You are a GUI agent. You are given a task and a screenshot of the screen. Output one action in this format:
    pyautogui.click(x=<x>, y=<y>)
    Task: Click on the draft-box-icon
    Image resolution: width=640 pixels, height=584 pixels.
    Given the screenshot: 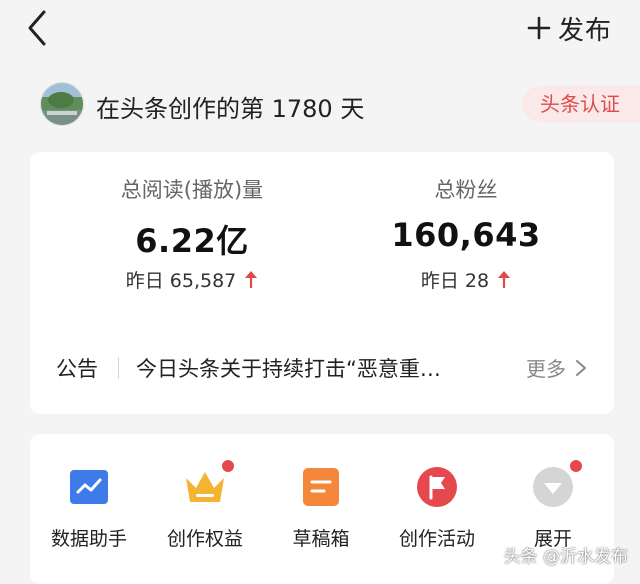 What is the action you would take?
    pyautogui.click(x=321, y=487)
    